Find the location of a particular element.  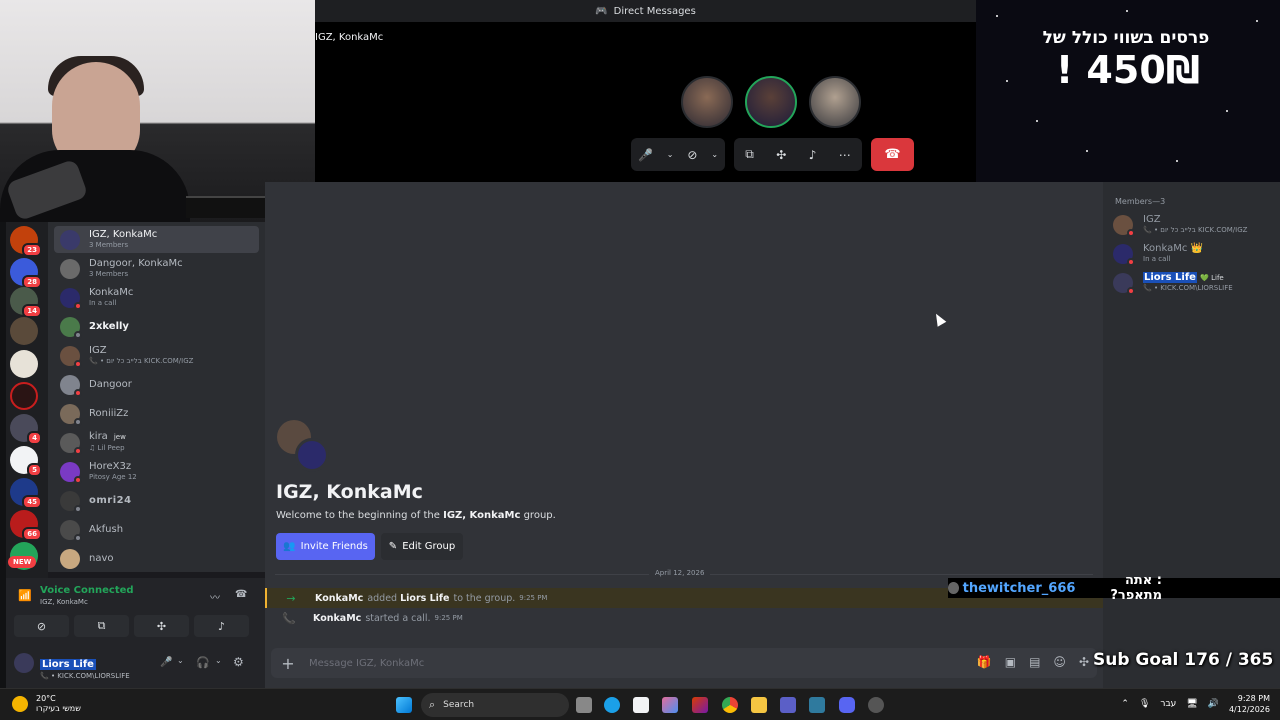

emoji-icon: ☺ is located at coordinates (1059, 662).